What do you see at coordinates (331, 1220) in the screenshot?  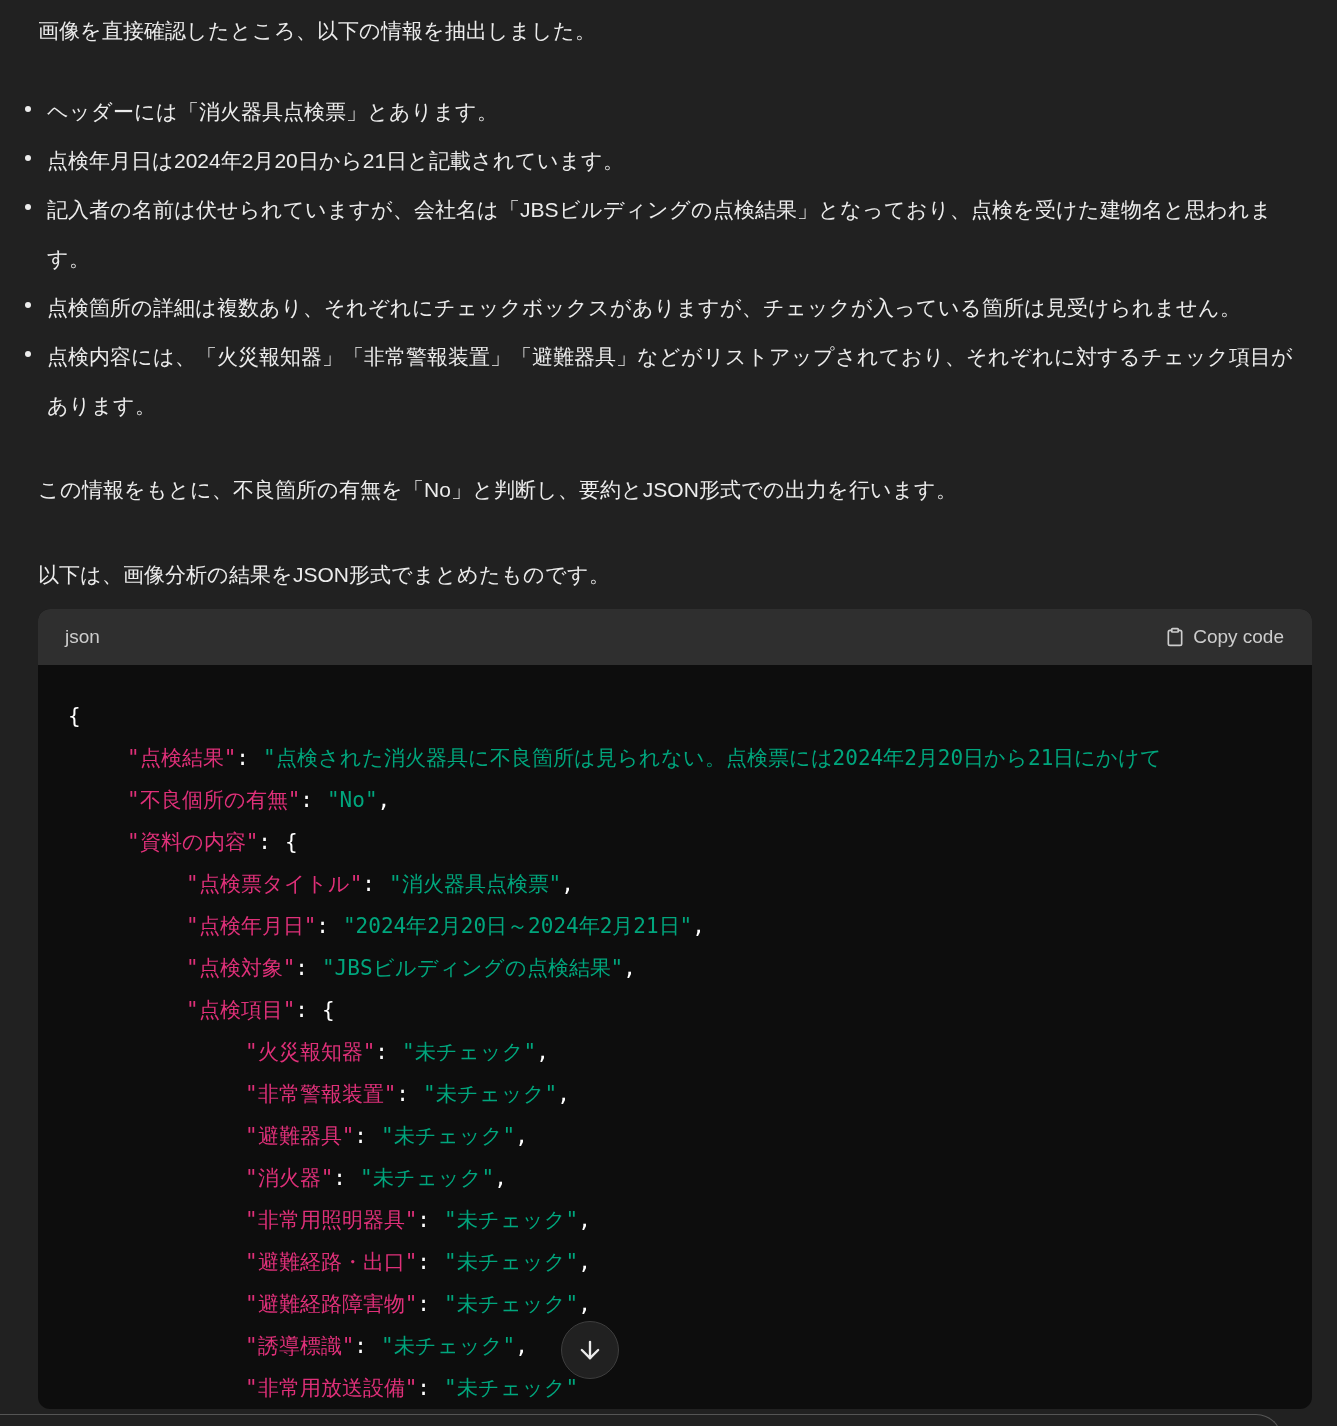 I see `json-key: "非常用照明器具"` at bounding box center [331, 1220].